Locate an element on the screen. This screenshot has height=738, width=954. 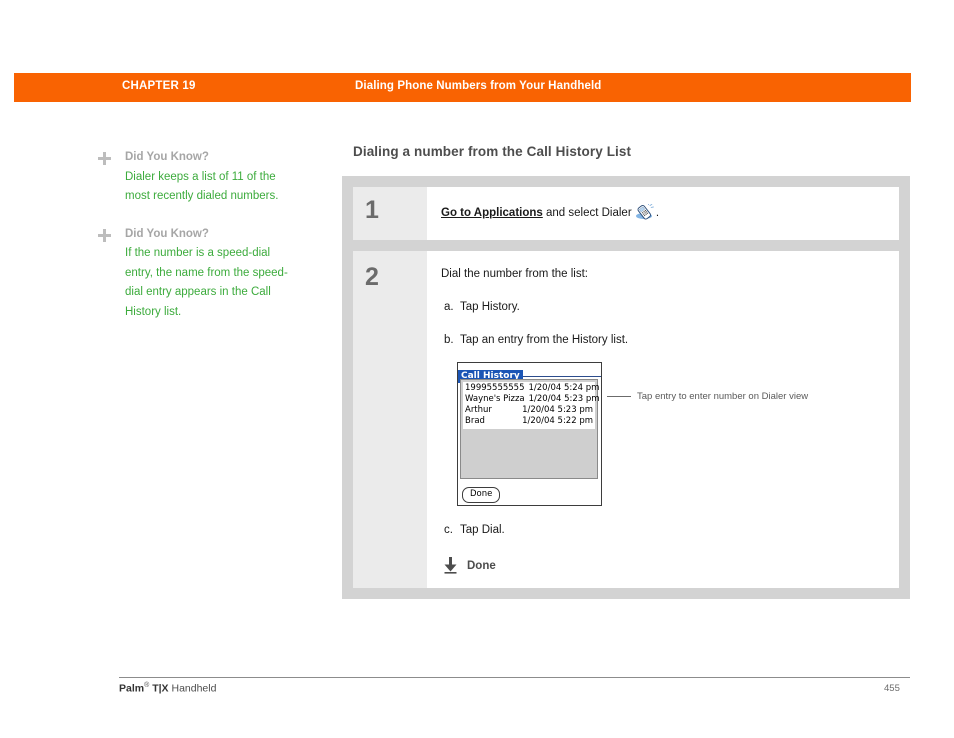
list-item: Arthur 1/20/04 5:23 pm is located at coordinates (529, 410).